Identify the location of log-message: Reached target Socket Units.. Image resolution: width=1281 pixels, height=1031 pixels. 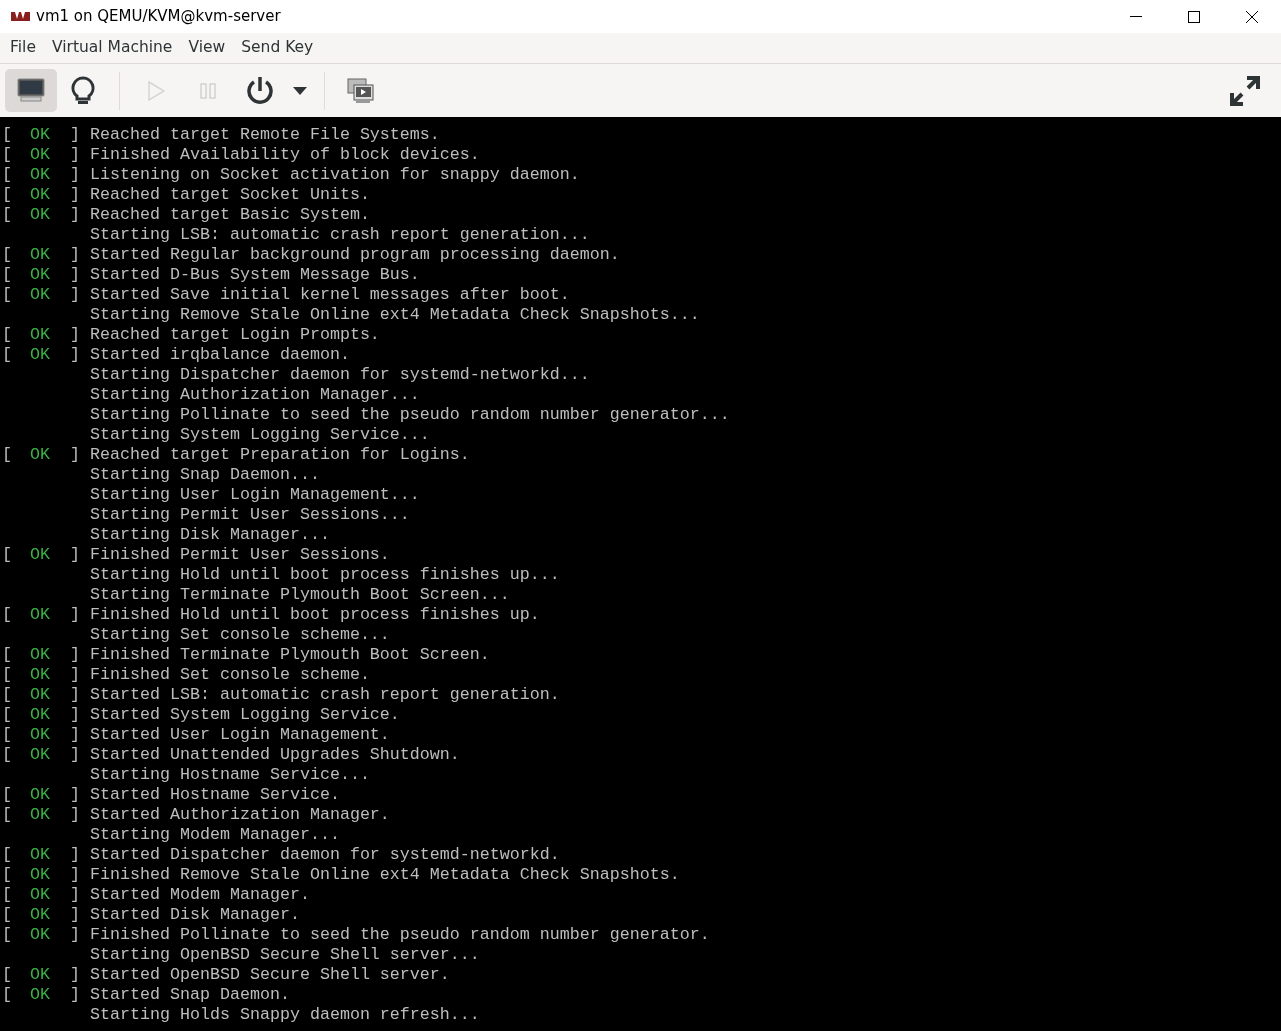
(230, 195).